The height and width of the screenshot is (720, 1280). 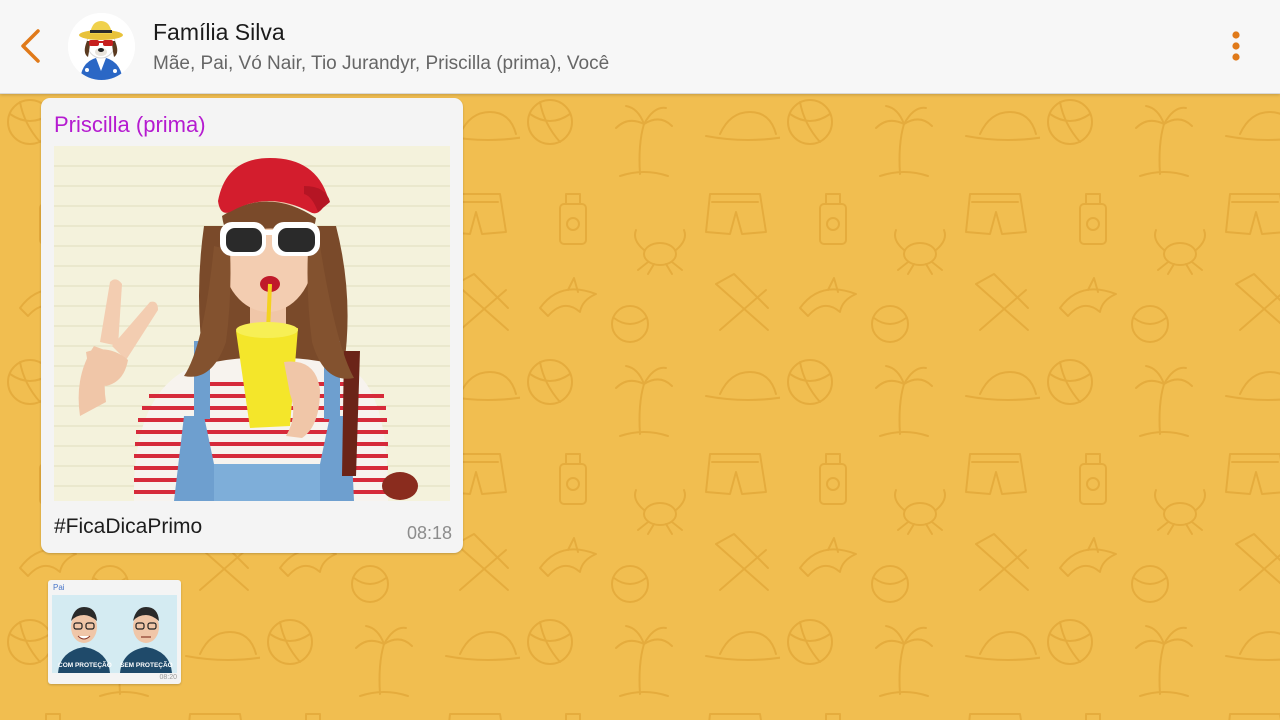 I want to click on chevron-left-icon, so click(x=30, y=46).